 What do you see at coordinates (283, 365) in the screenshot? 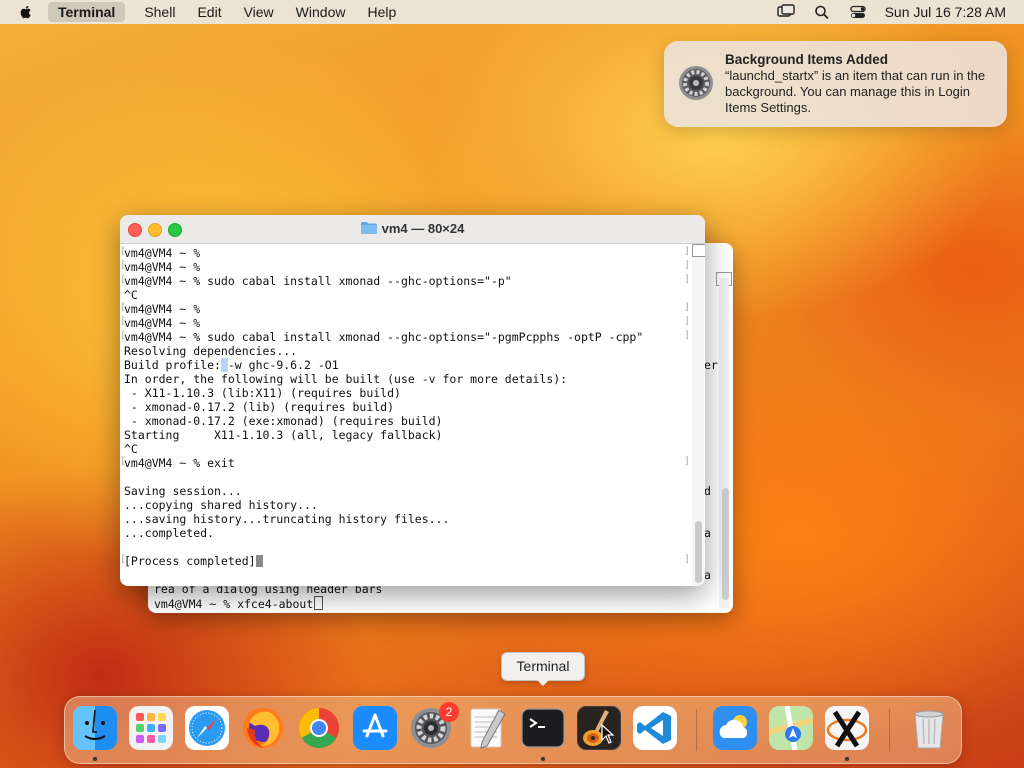
I see `terminal-text: -w ghc-9.6.2 -O1` at bounding box center [283, 365].